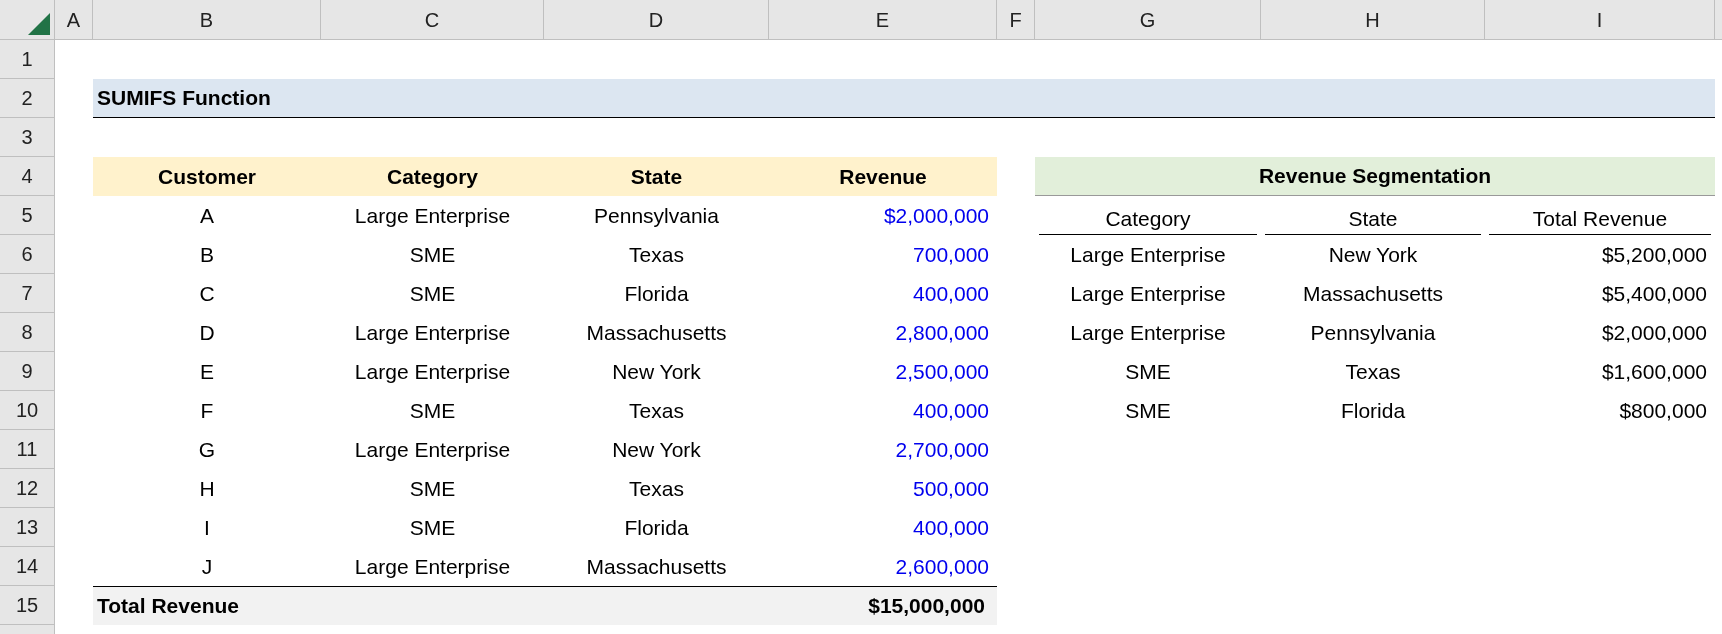 This screenshot has height=634, width=1722. Describe the element at coordinates (27, 215) in the screenshot. I see `row-header: 5` at that location.